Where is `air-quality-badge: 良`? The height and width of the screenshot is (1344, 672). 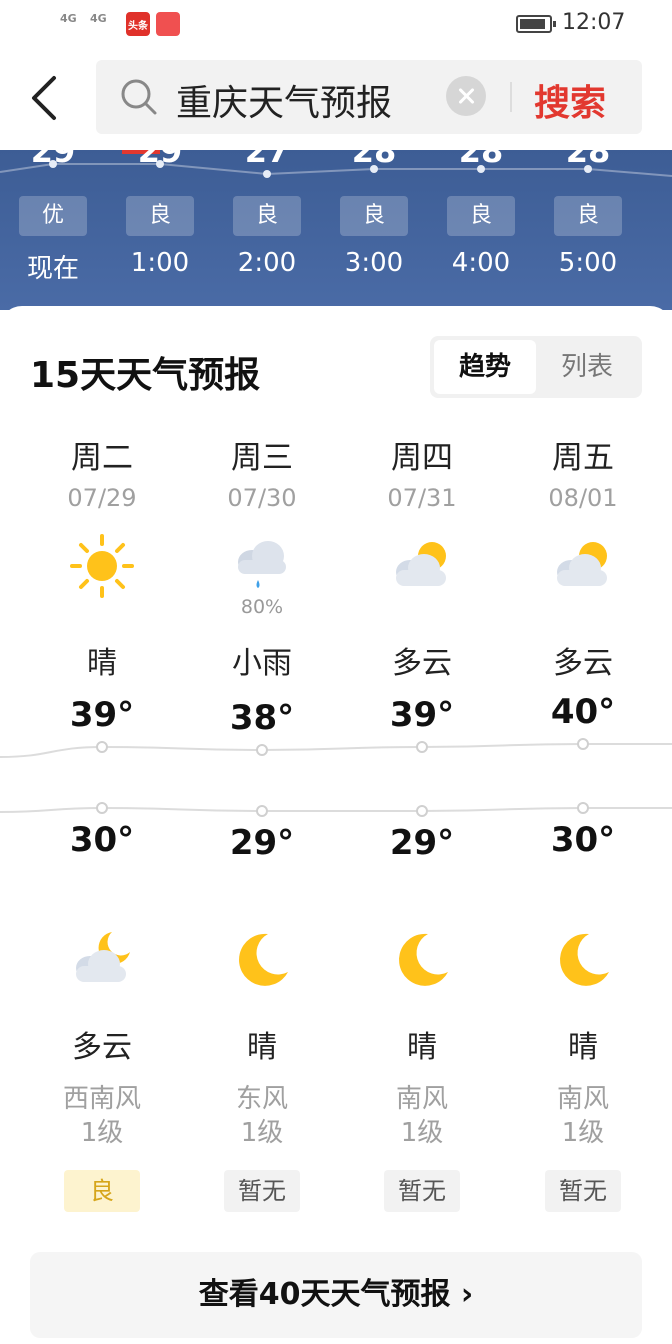 air-quality-badge: 良 is located at coordinates (102, 1191).